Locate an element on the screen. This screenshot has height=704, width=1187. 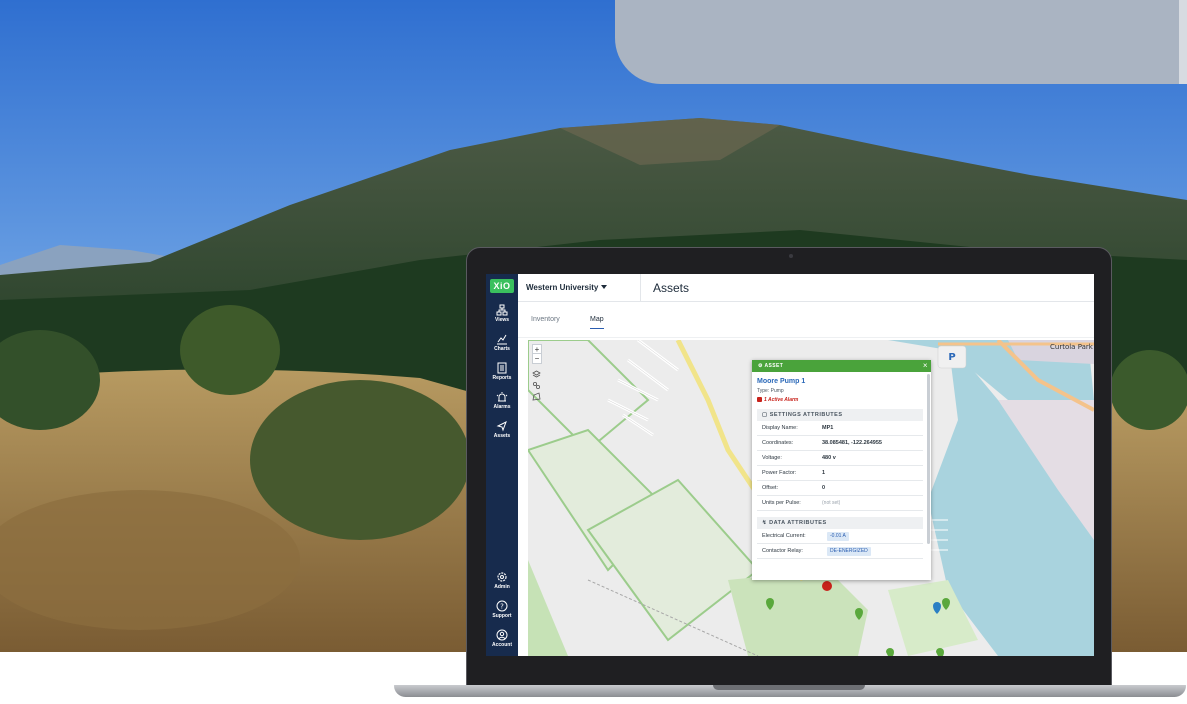
attr-row: Contactor Relay: DE-ENERGIZED is located at coordinates (840, 551).